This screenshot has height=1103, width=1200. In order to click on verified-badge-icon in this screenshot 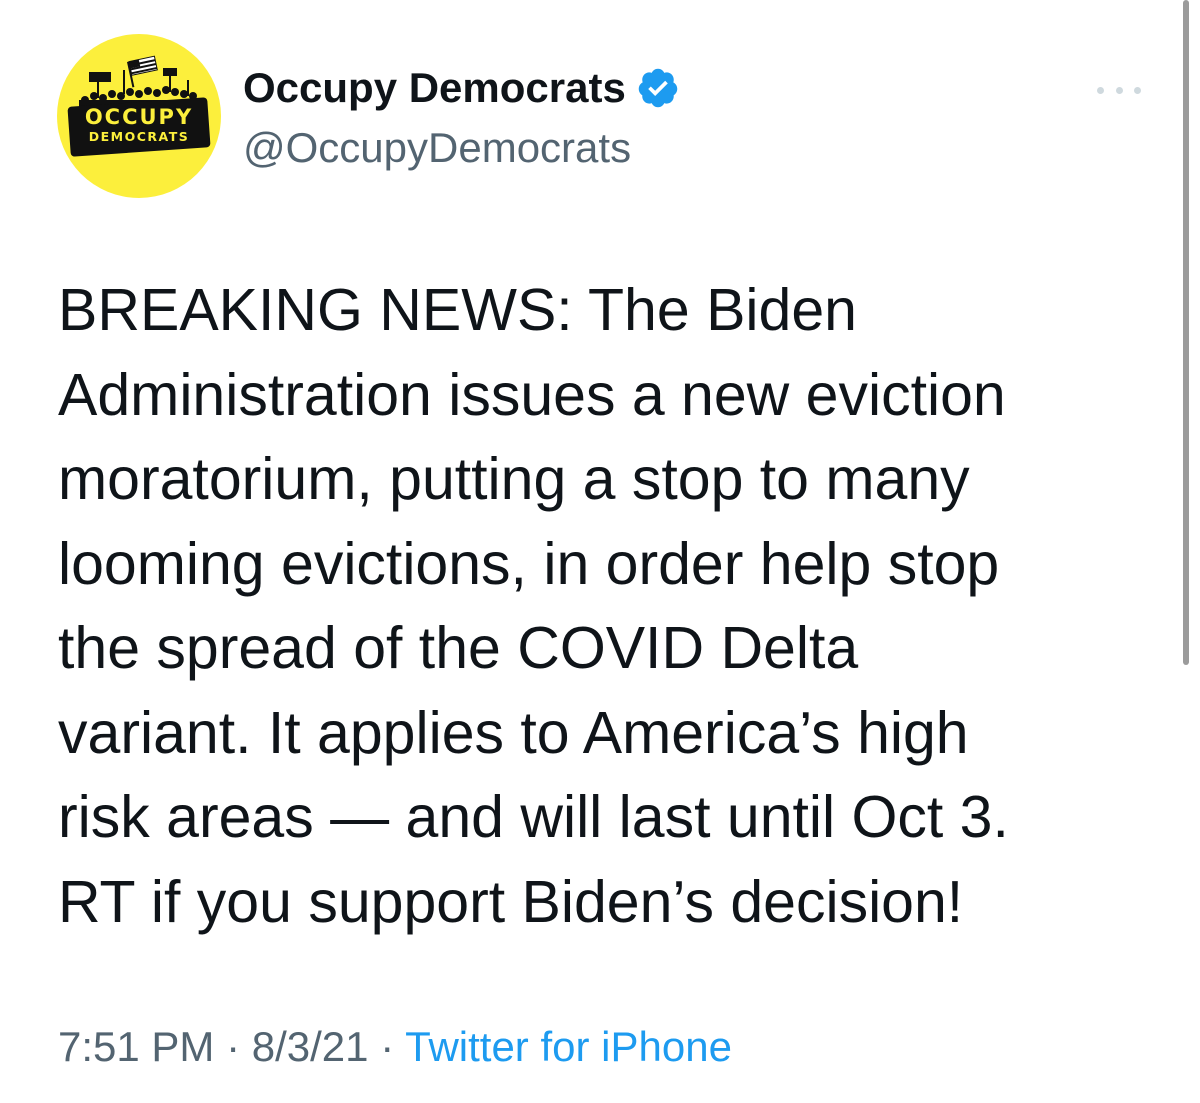, I will do `click(658, 88)`.